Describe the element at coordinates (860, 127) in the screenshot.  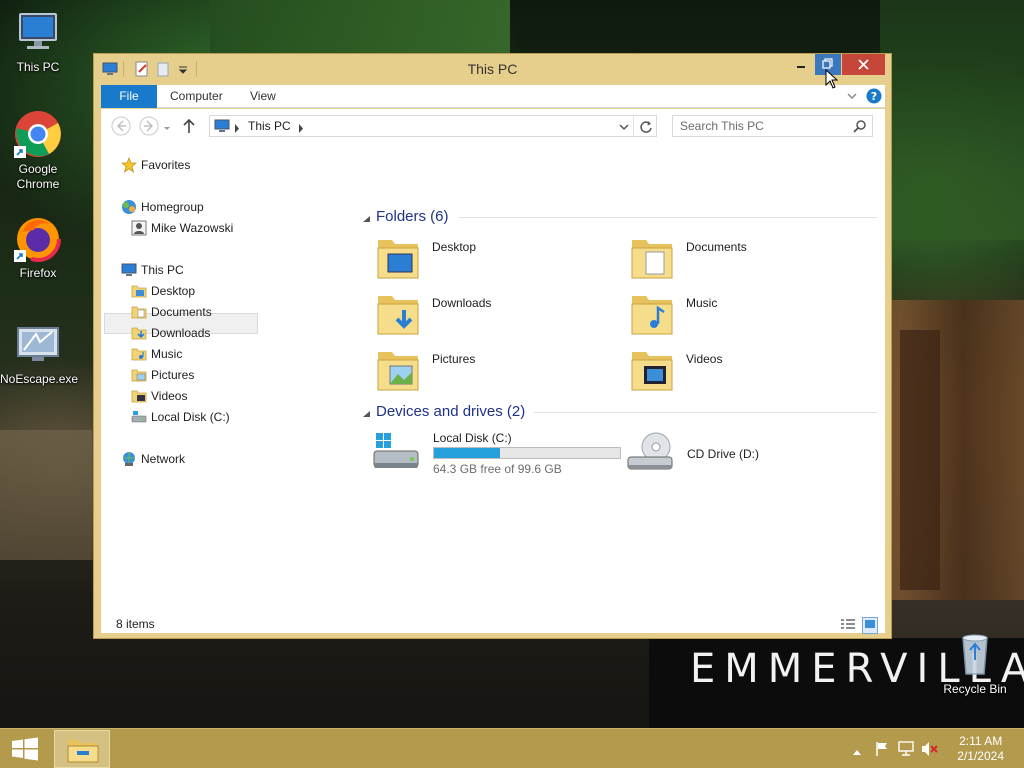
I see `search-icon` at that location.